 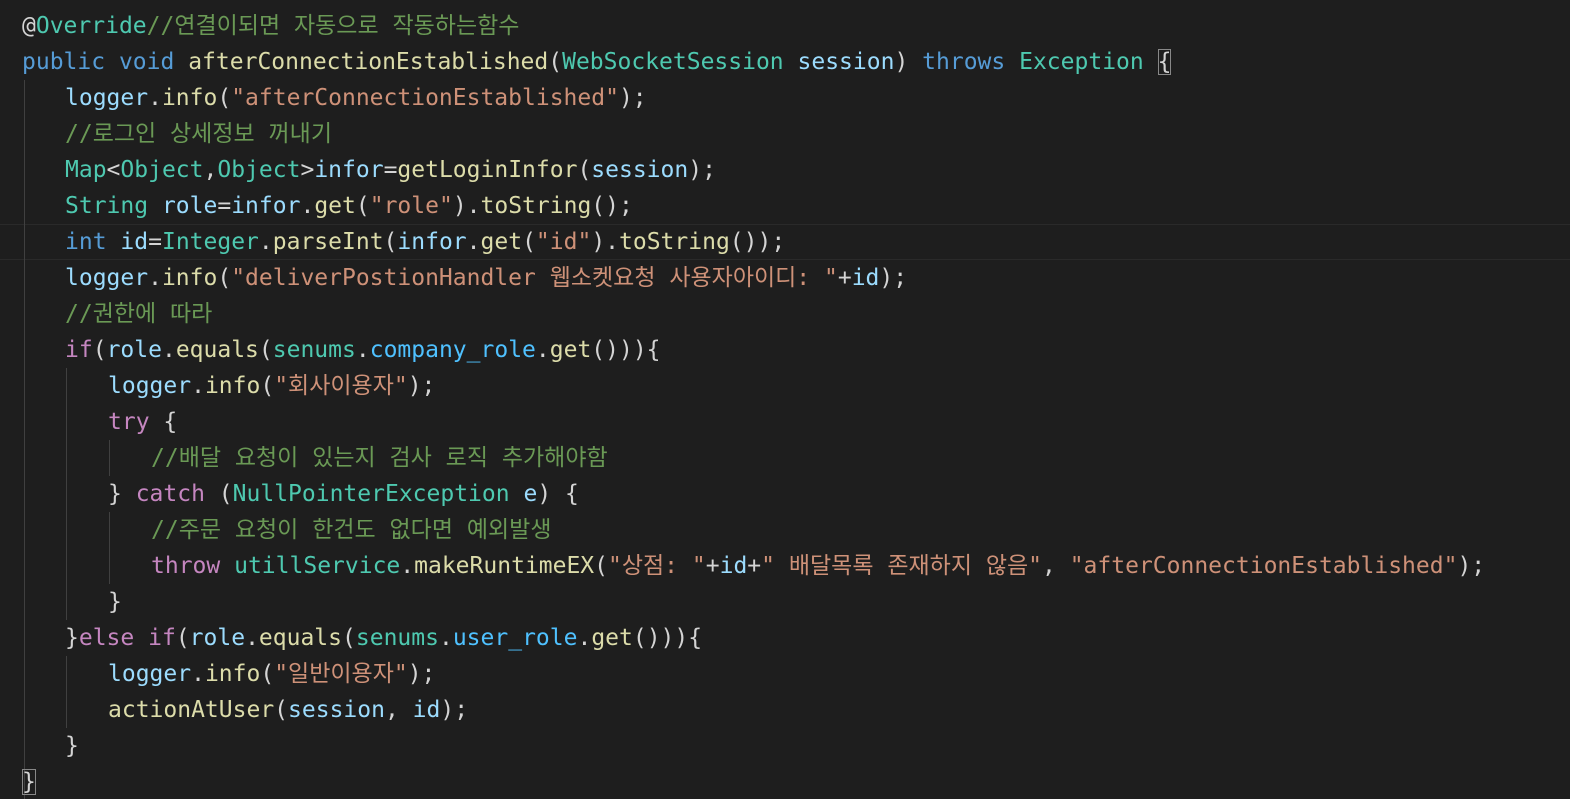 I want to click on code-token: equals, so click(x=300, y=638).